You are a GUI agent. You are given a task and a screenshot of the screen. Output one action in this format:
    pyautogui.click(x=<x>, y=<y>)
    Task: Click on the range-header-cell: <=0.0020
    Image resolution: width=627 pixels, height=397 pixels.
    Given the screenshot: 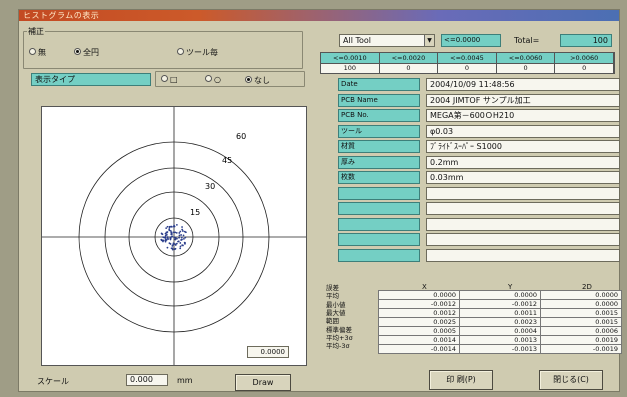 What is the action you would take?
    pyautogui.click(x=409, y=58)
    